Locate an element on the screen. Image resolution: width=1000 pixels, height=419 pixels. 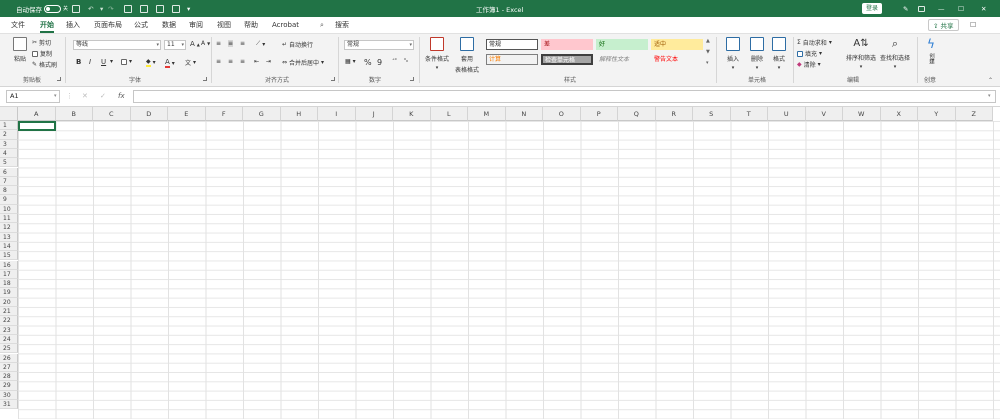
clipboard-launcher-icon is located at coordinates (59, 79).